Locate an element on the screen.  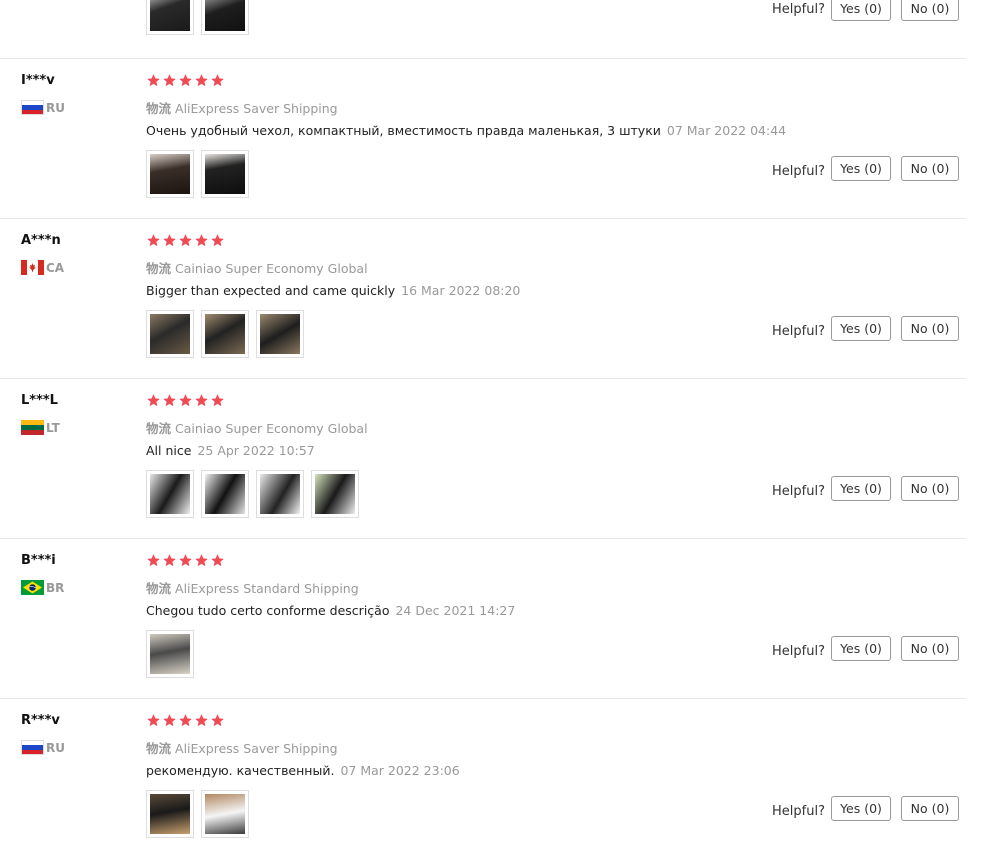
shipping-method: 物流 AliExpress Standard Shipping is located at coordinates (252, 587).